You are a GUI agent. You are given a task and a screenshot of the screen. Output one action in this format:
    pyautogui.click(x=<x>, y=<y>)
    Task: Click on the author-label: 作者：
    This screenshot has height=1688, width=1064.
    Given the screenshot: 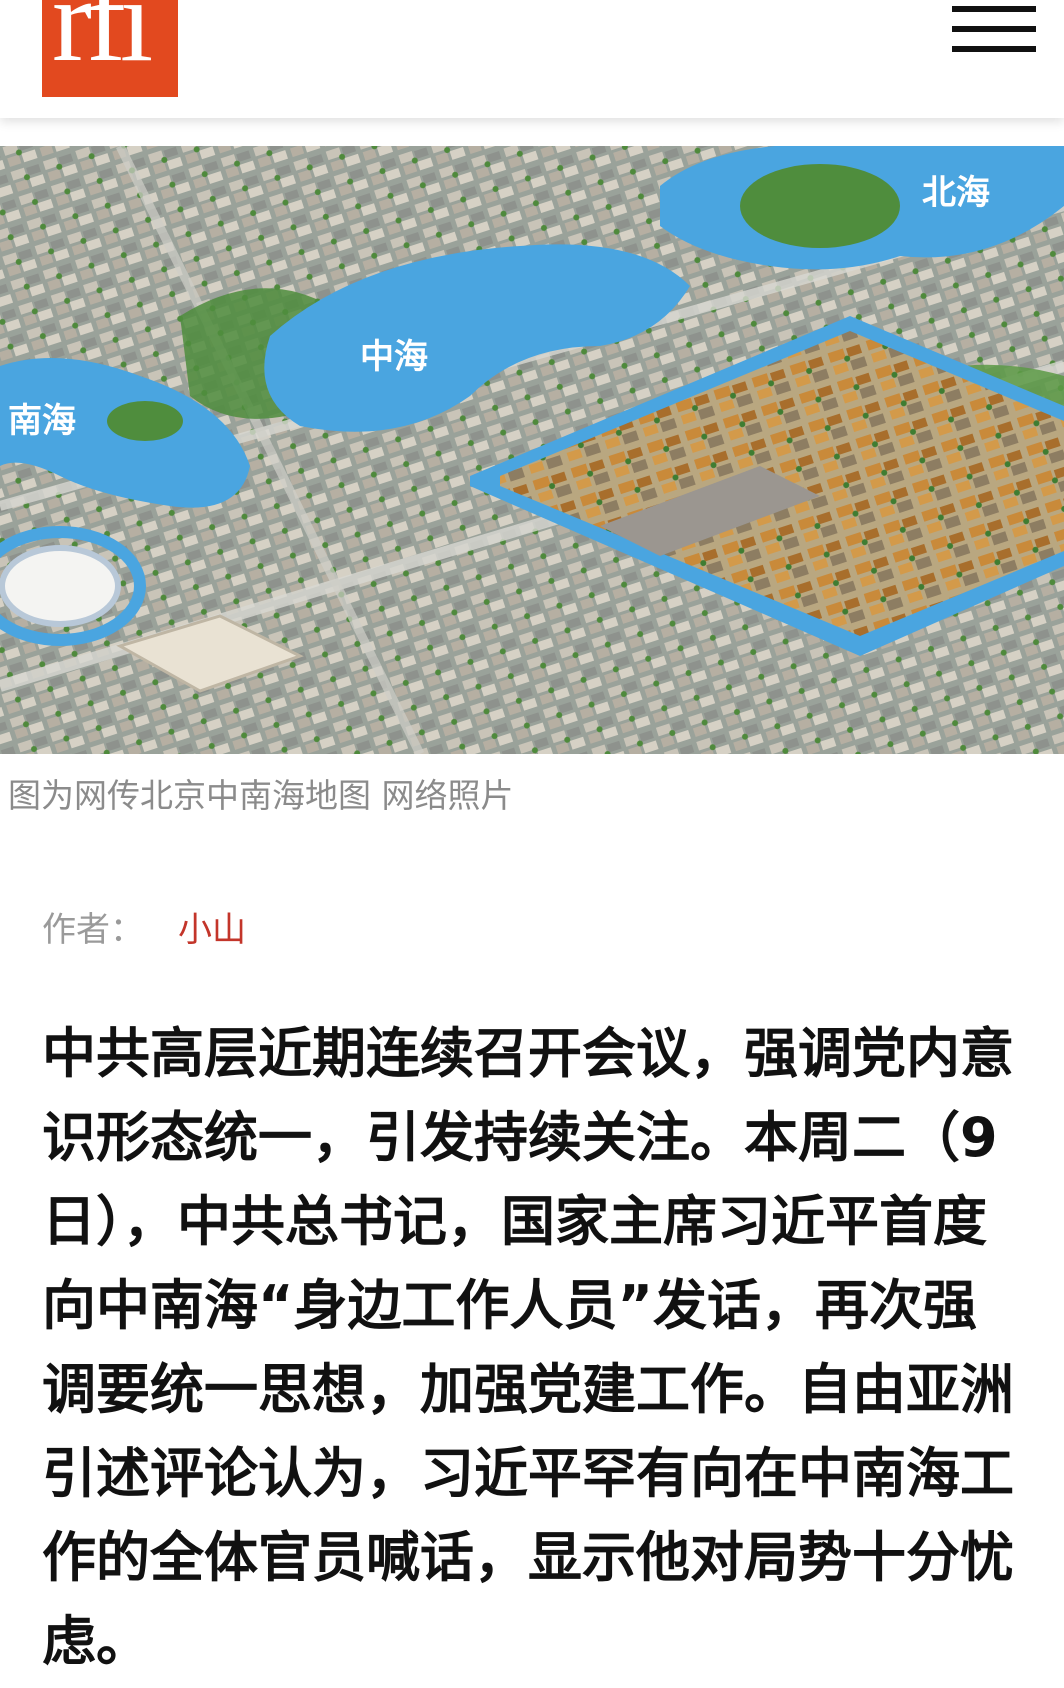 What is the action you would take?
    pyautogui.click(x=93, y=930)
    